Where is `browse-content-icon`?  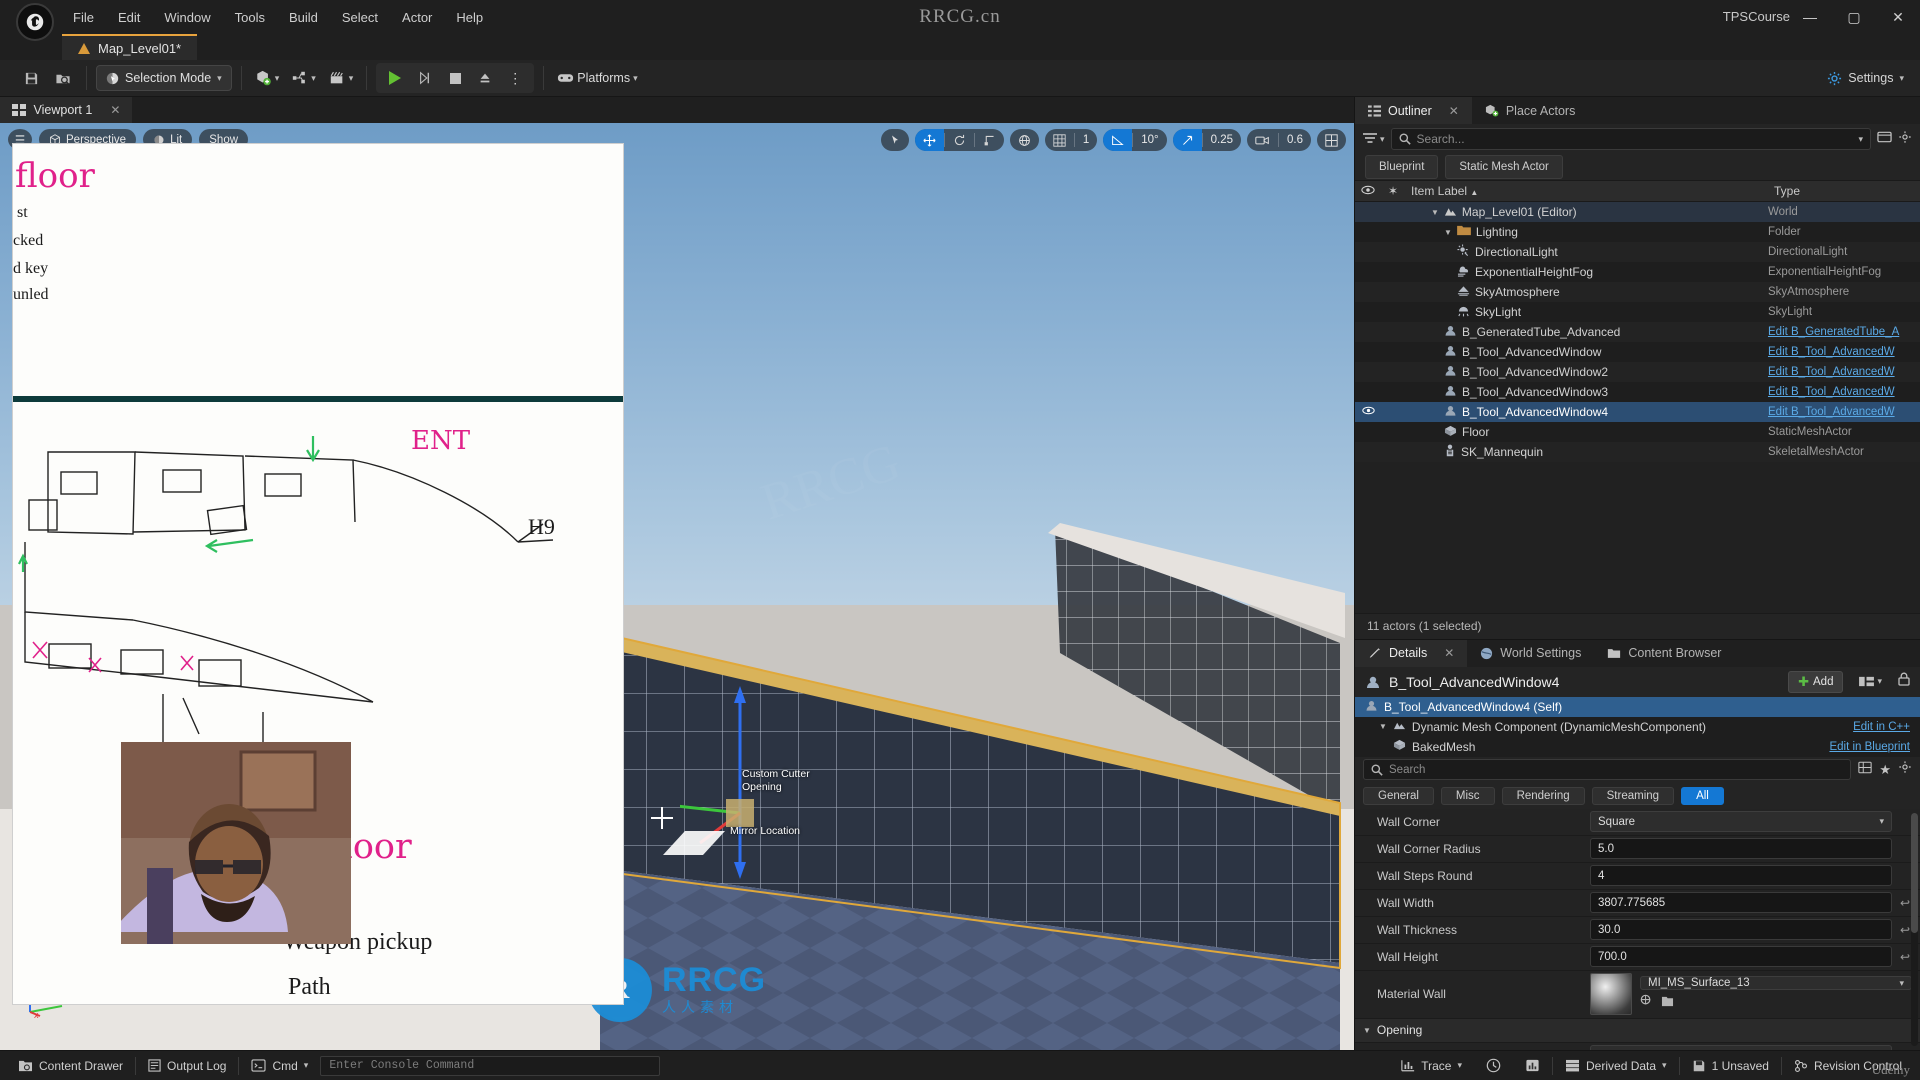
browse-content-icon is located at coordinates (63, 78).